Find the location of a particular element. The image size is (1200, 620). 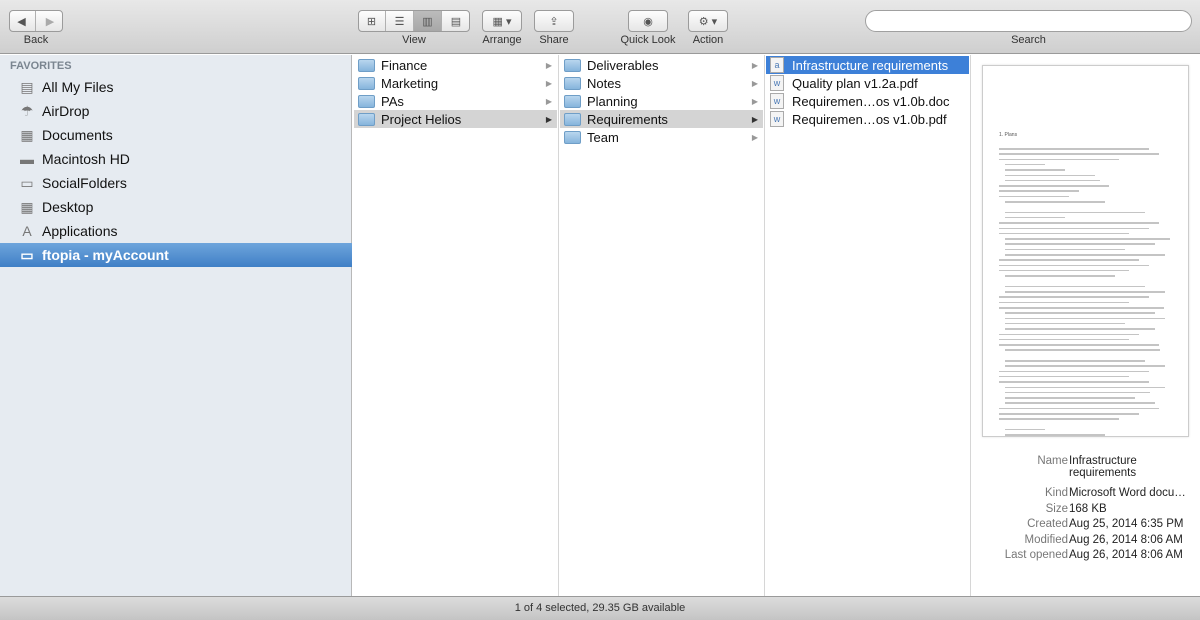

folder-item: Planning ▶ is located at coordinates (661, 101).